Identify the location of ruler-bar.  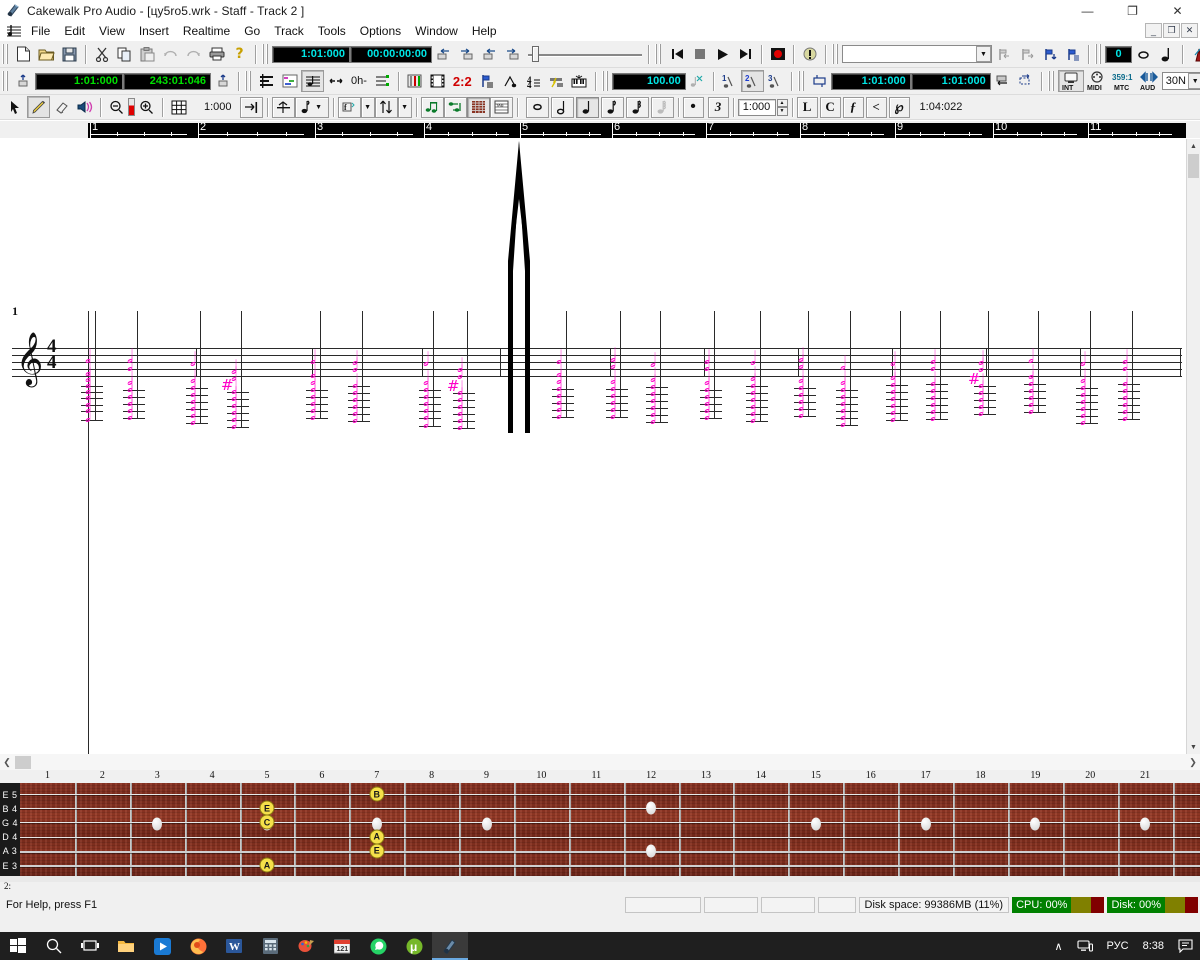
(637, 130).